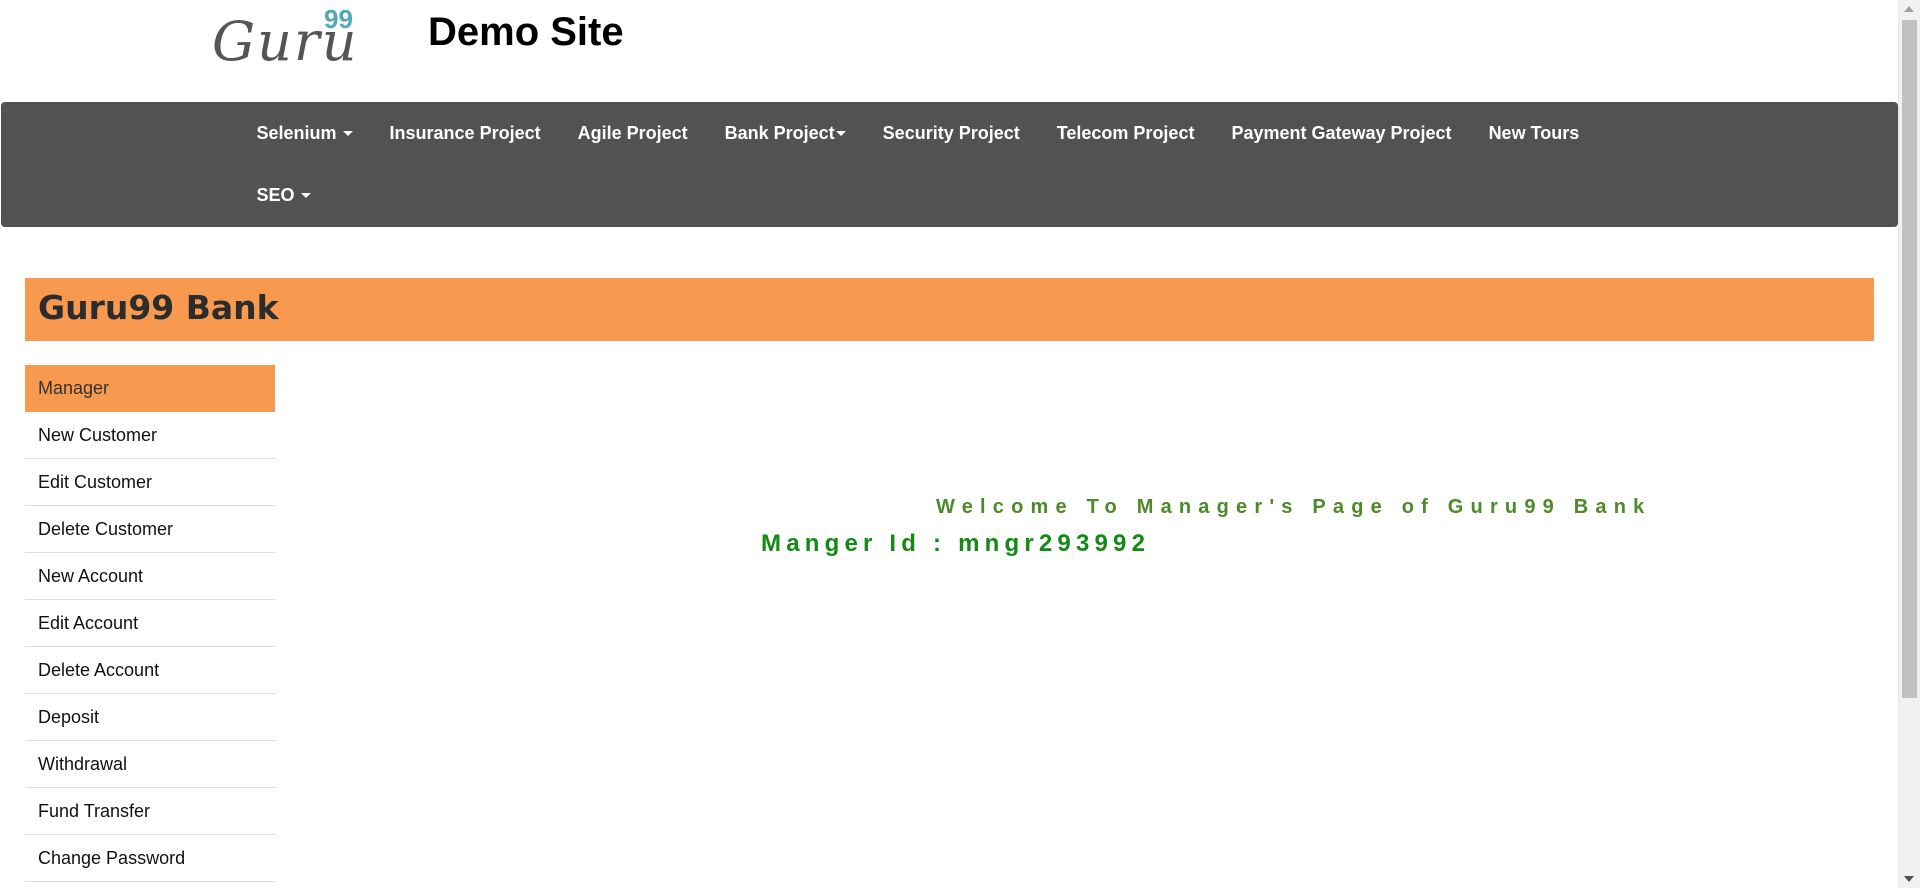 This screenshot has height=888, width=1920. I want to click on scroll-thumb, so click(1909, 359).